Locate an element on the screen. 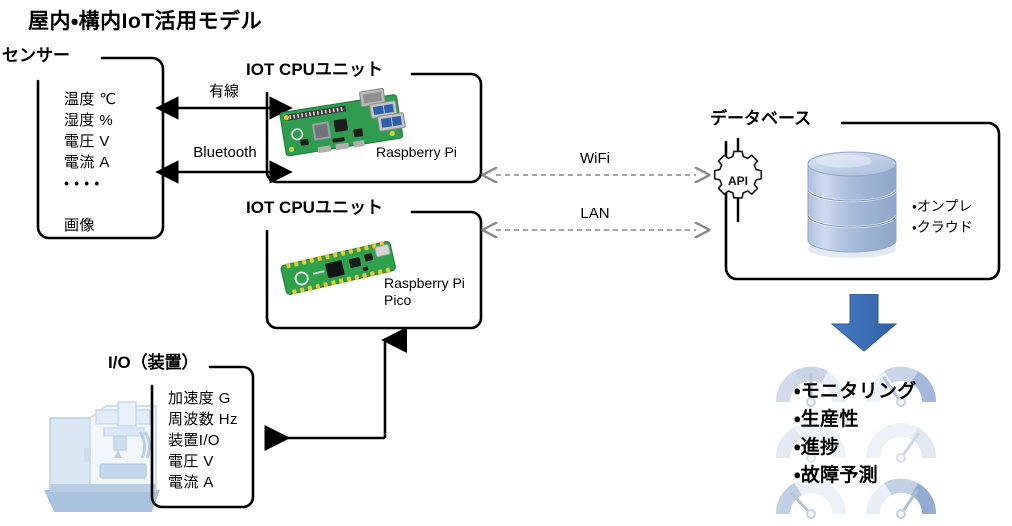 The width and height of the screenshot is (1012, 526). outcomes-group: ・モニタリング ・生産性 ・進捗 ・故障予測 is located at coordinates (861, 437).